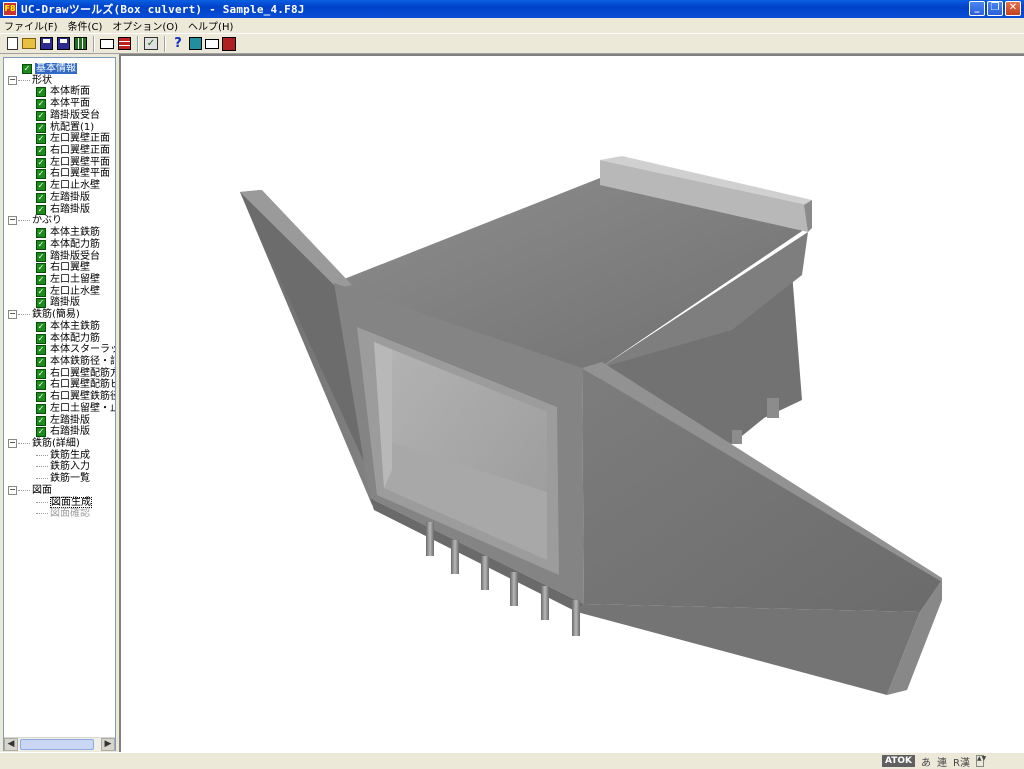  Describe the element at coordinates (80, 173) in the screenshot. I see `tree-item-label: 右口翼壁平面` at that location.